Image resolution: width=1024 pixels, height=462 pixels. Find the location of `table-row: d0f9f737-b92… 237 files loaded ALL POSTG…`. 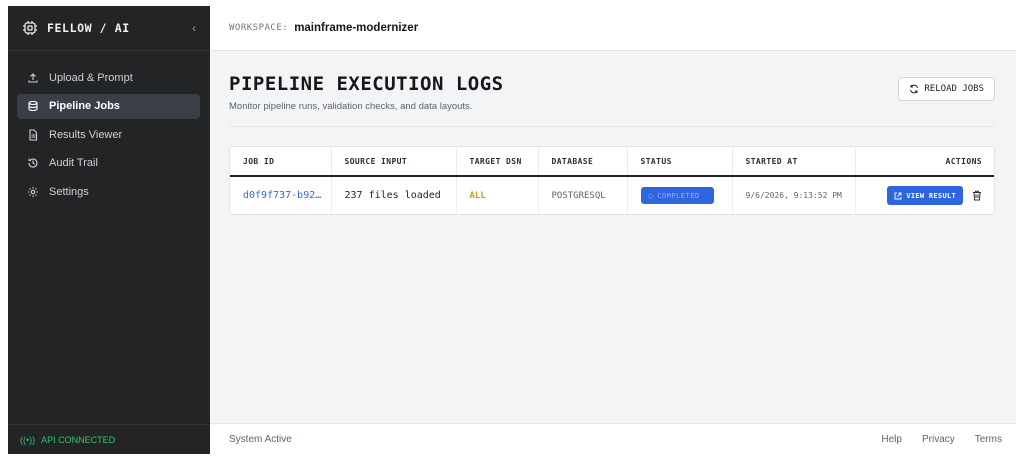

table-row: d0f9f737-b92… 237 files loaded ALL POSTG… is located at coordinates (612, 195).